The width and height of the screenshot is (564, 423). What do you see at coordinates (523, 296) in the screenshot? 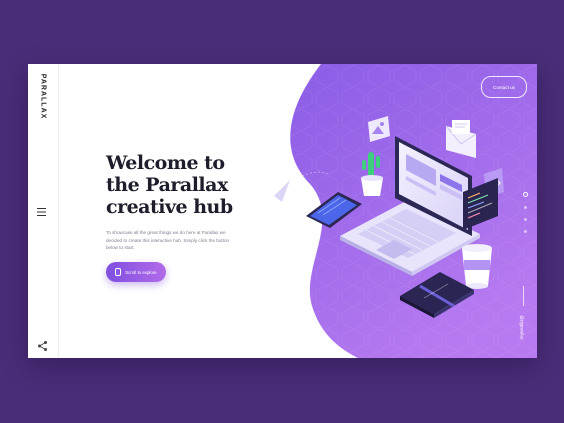
I see `vertical-divider` at bounding box center [523, 296].